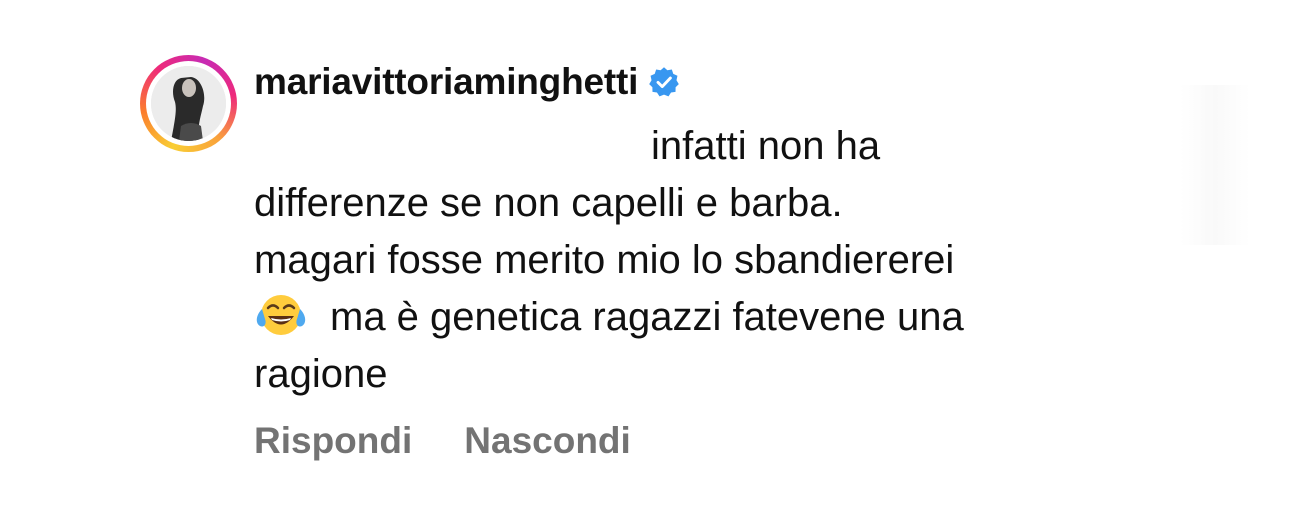 The height and width of the screenshot is (511, 1290). Describe the element at coordinates (604, 260) in the screenshot. I see `comment-line-3: magari fosse merito mio lo sbandiererei` at that location.